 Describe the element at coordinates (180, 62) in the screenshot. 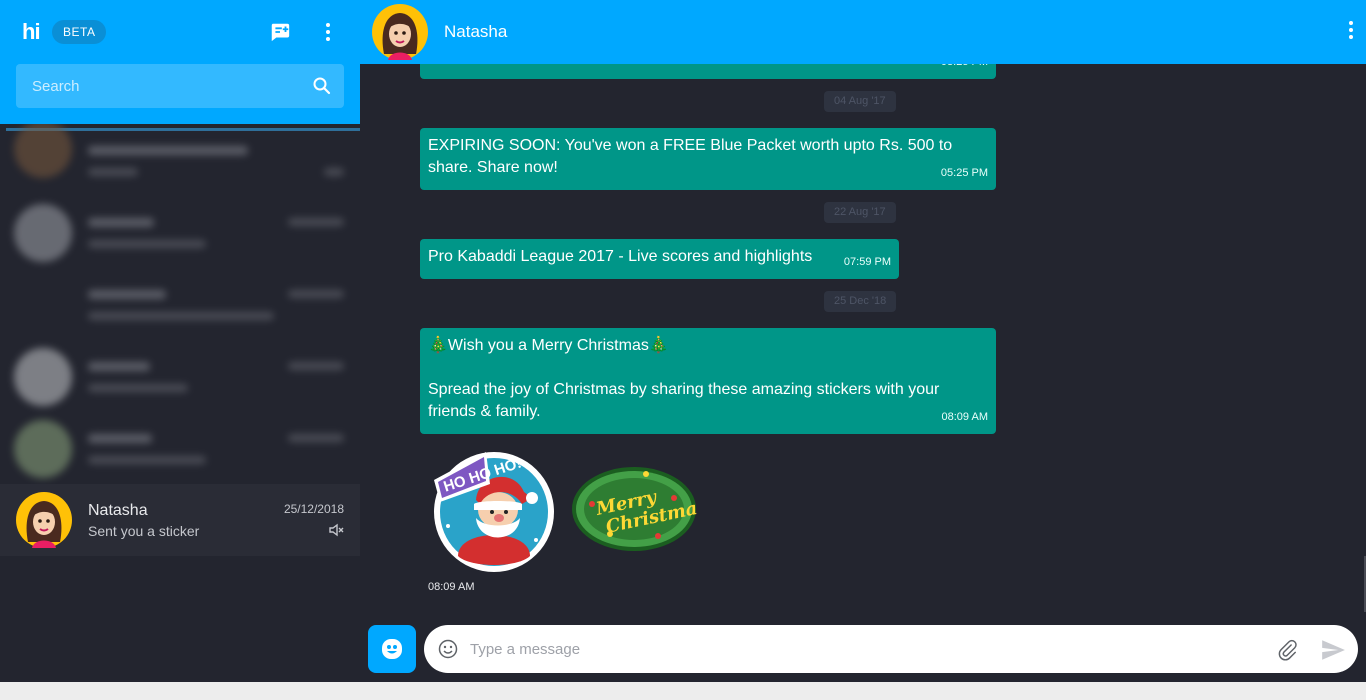

I see `sidebar-header: hi BETA` at that location.